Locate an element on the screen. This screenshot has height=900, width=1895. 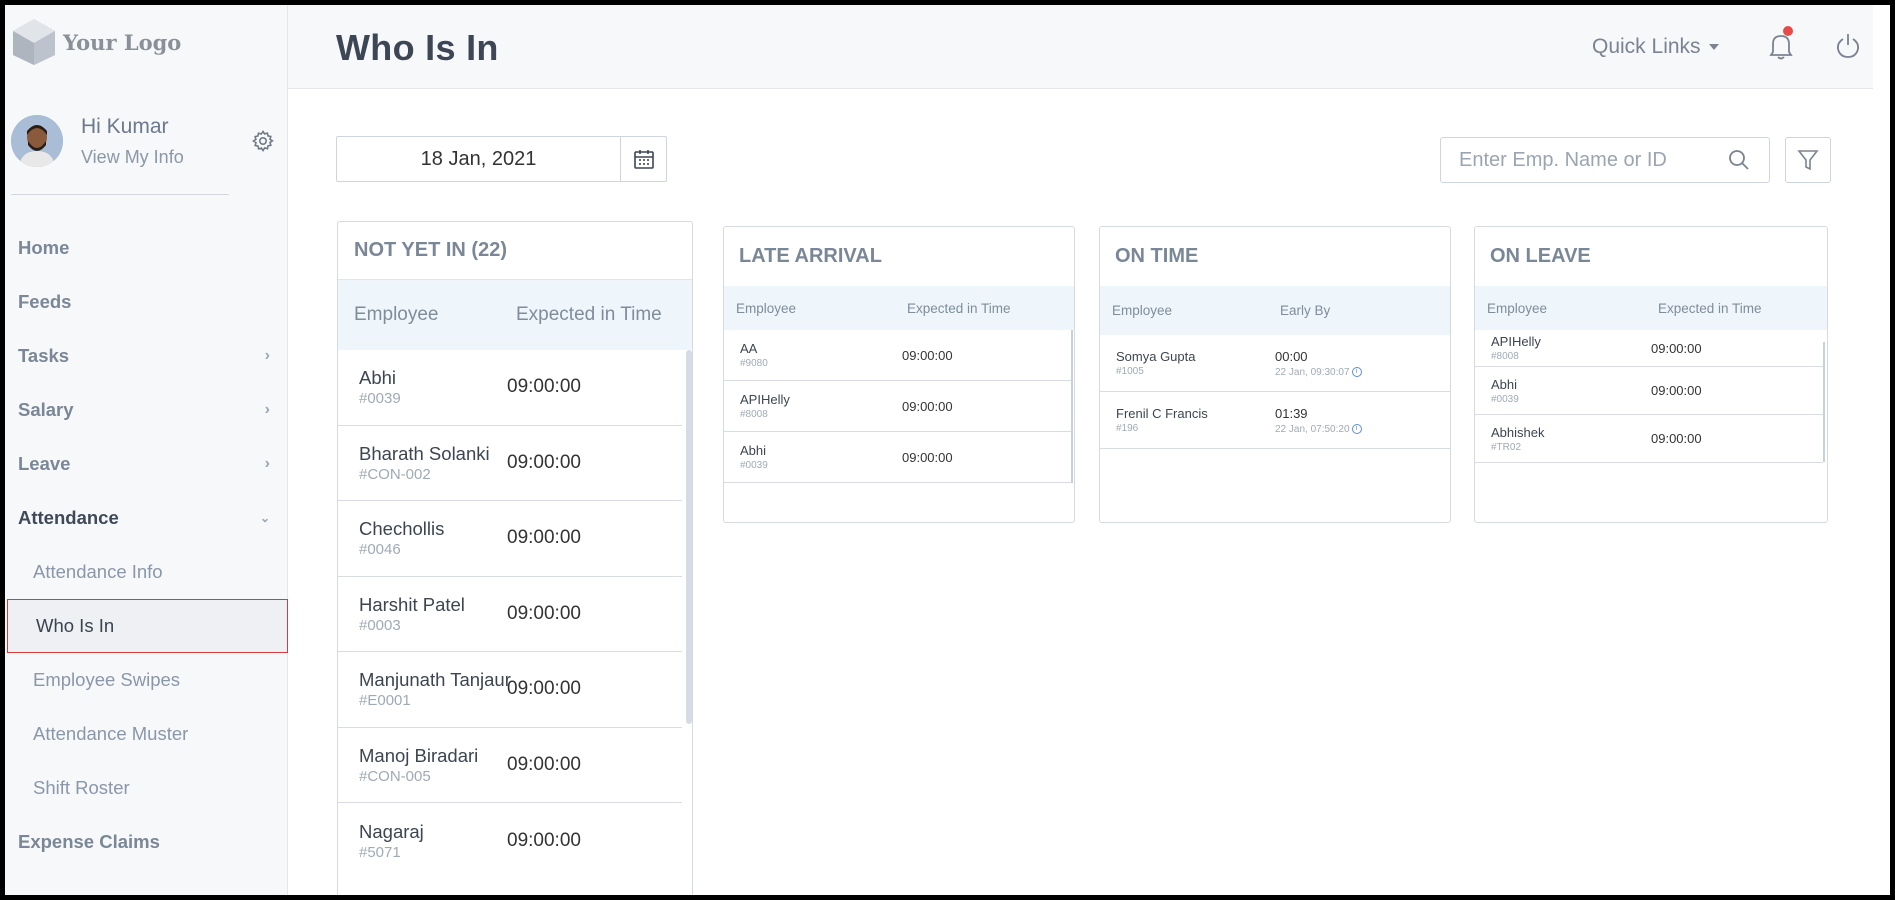
sidebar-subitem-employee-swipes: Employee Swipes is located at coordinates (146, 680).